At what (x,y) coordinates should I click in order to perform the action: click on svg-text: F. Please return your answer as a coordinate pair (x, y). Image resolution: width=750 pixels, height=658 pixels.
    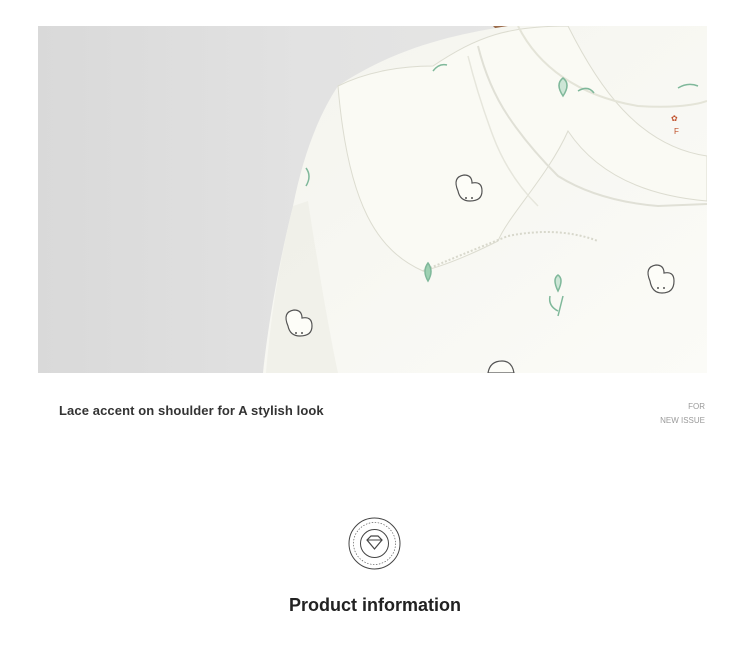
    Looking at the image, I should click on (676, 131).